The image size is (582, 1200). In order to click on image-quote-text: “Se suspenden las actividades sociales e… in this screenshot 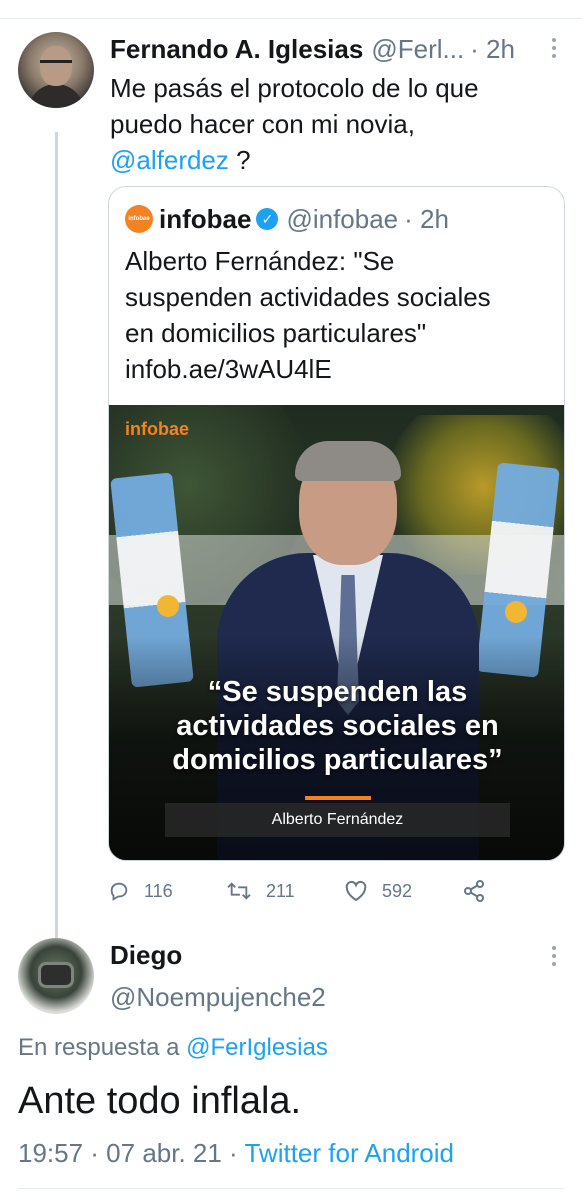, I will do `click(337, 726)`.